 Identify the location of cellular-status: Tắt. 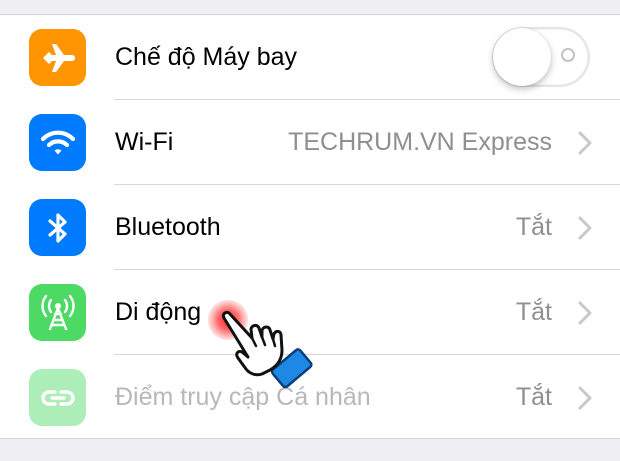
(533, 312).